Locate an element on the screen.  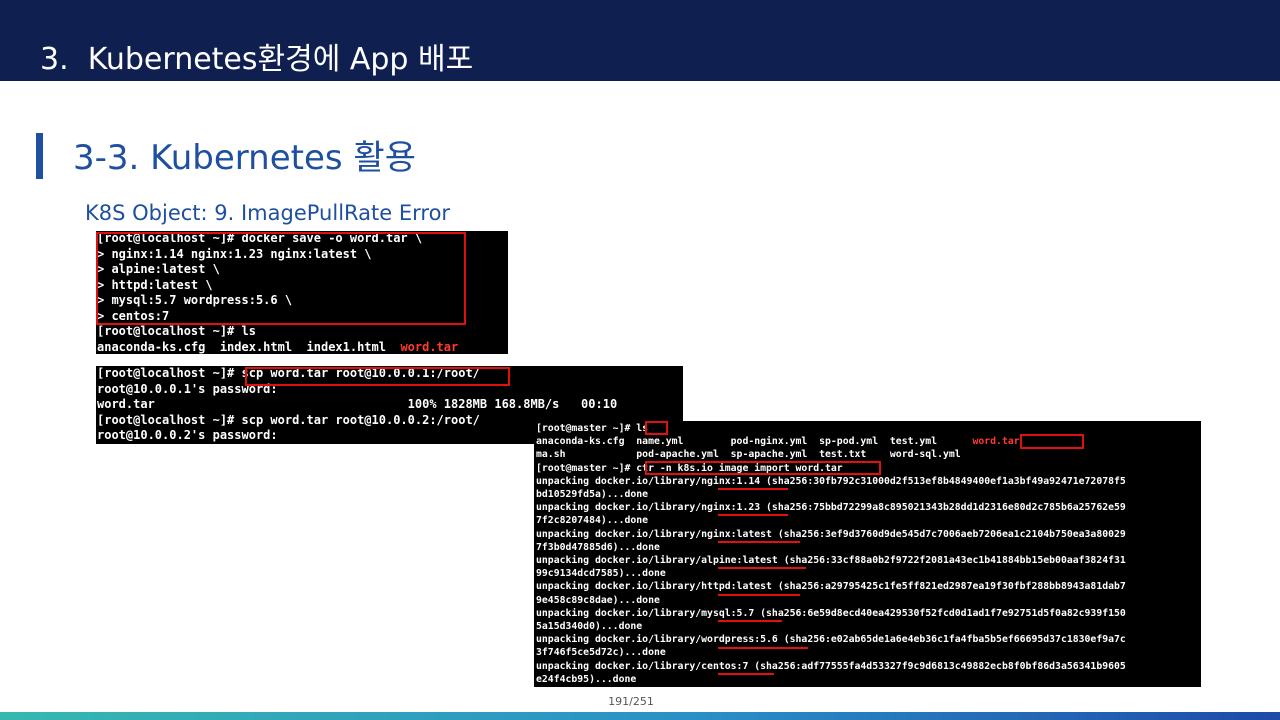
terminal-line: [root@localhost ~]# ls is located at coordinates (176, 331).